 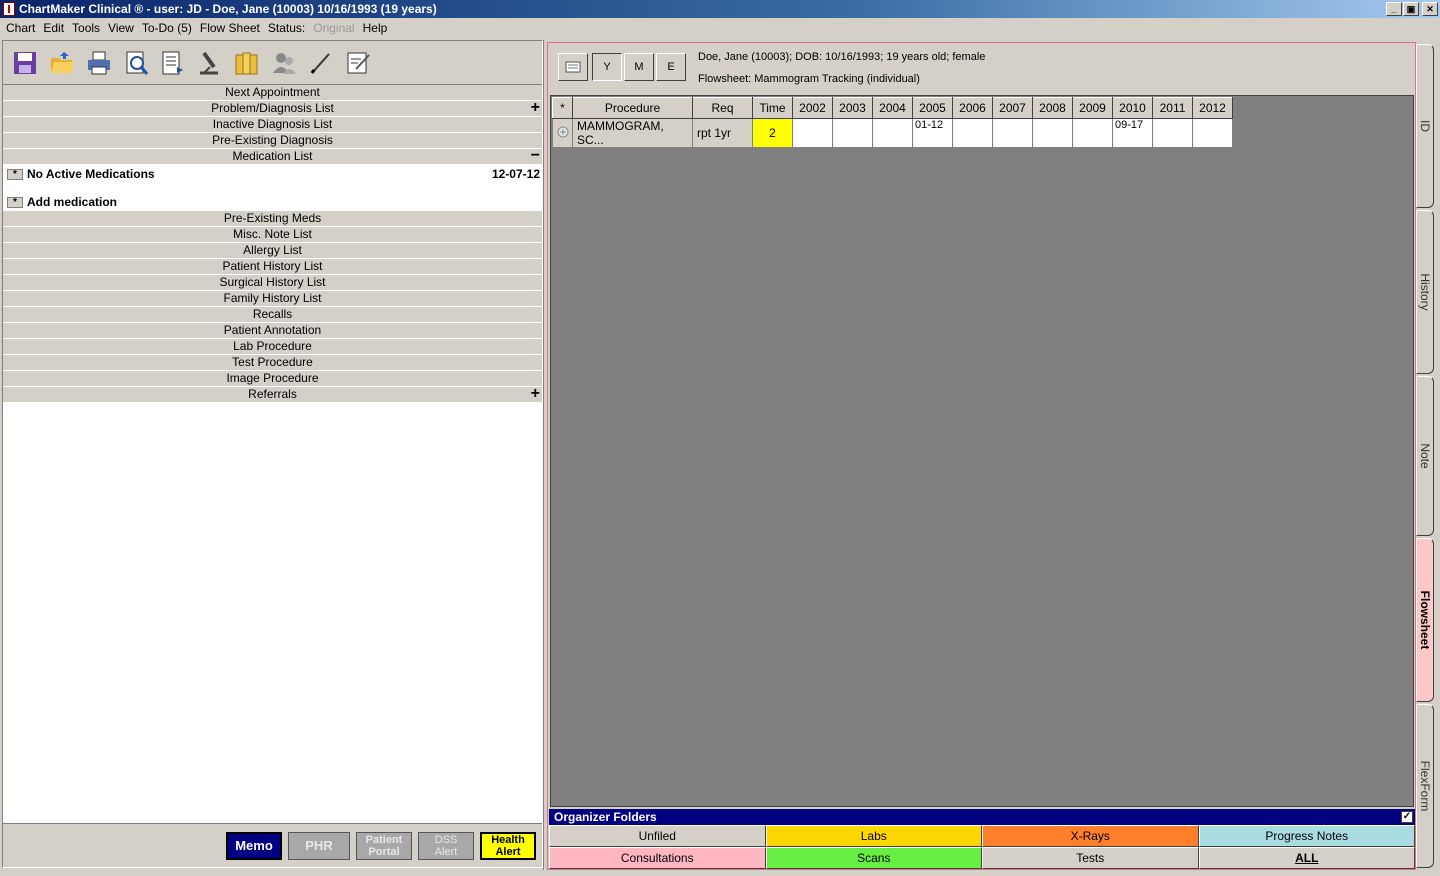 I want to click on pen-icon, so click(x=320, y=63).